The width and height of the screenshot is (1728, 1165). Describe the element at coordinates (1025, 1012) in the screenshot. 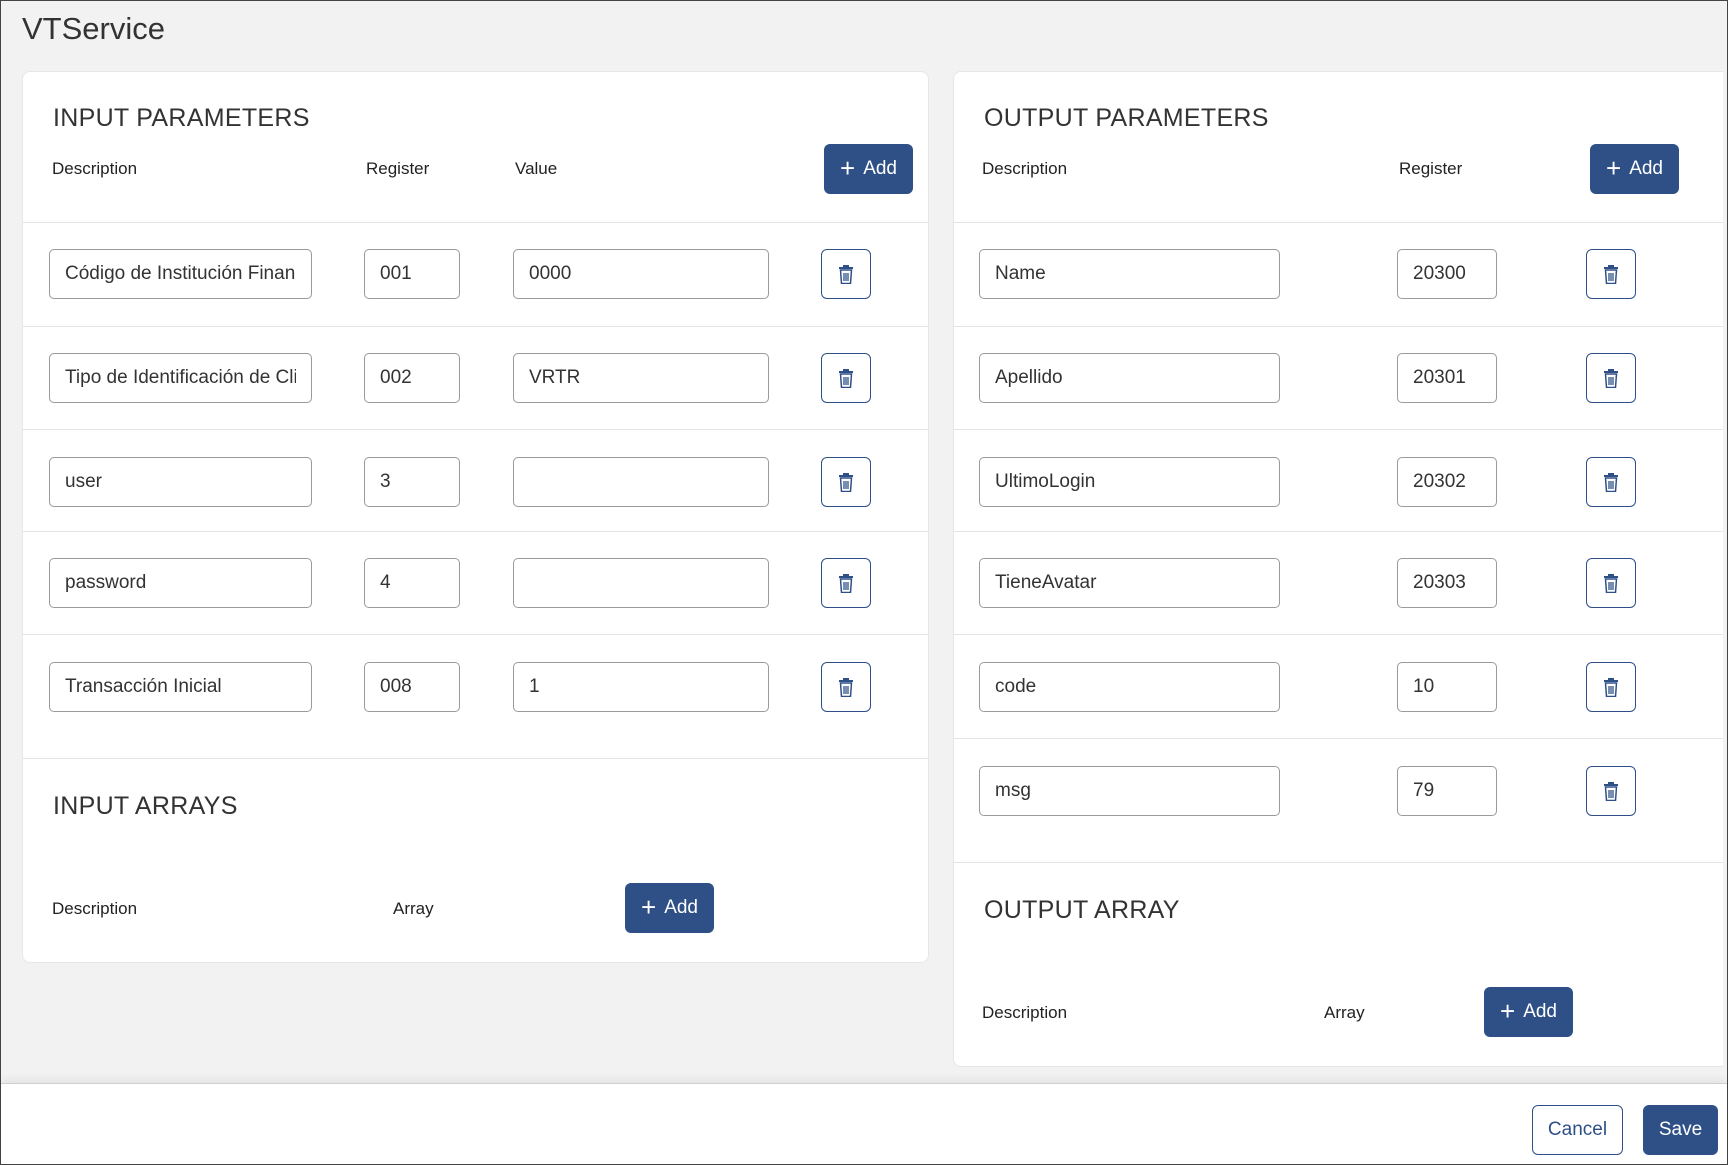

I see `output-array-col-description: Description` at that location.